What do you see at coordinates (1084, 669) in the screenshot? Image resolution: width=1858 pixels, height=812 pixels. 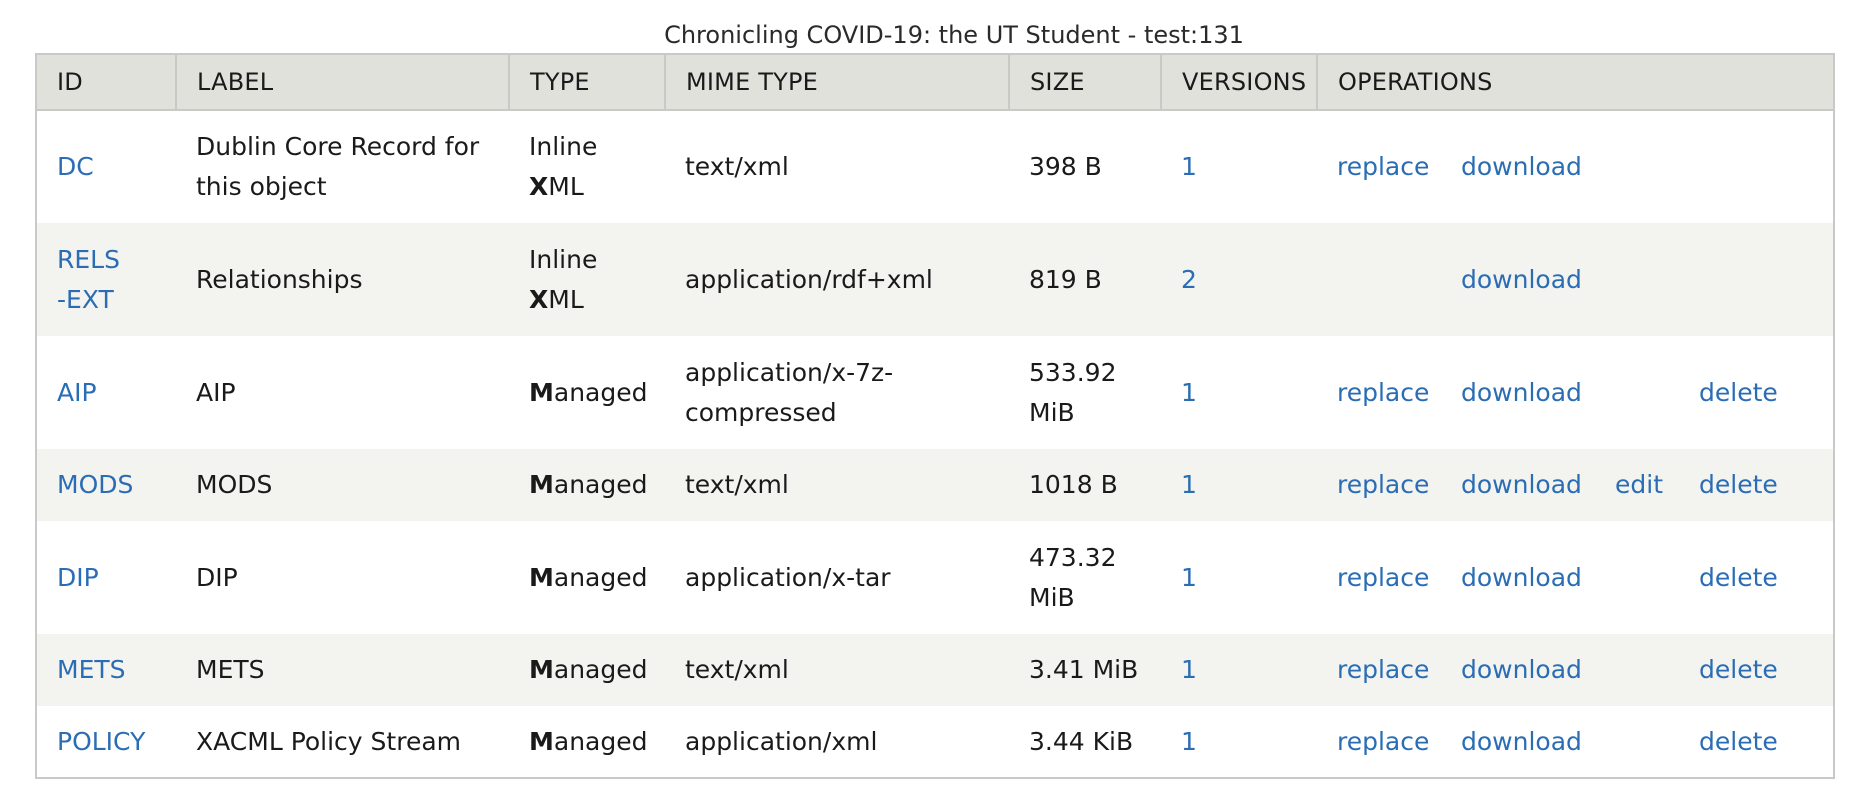 I see `datastream-size: 3.41 MiB` at bounding box center [1084, 669].